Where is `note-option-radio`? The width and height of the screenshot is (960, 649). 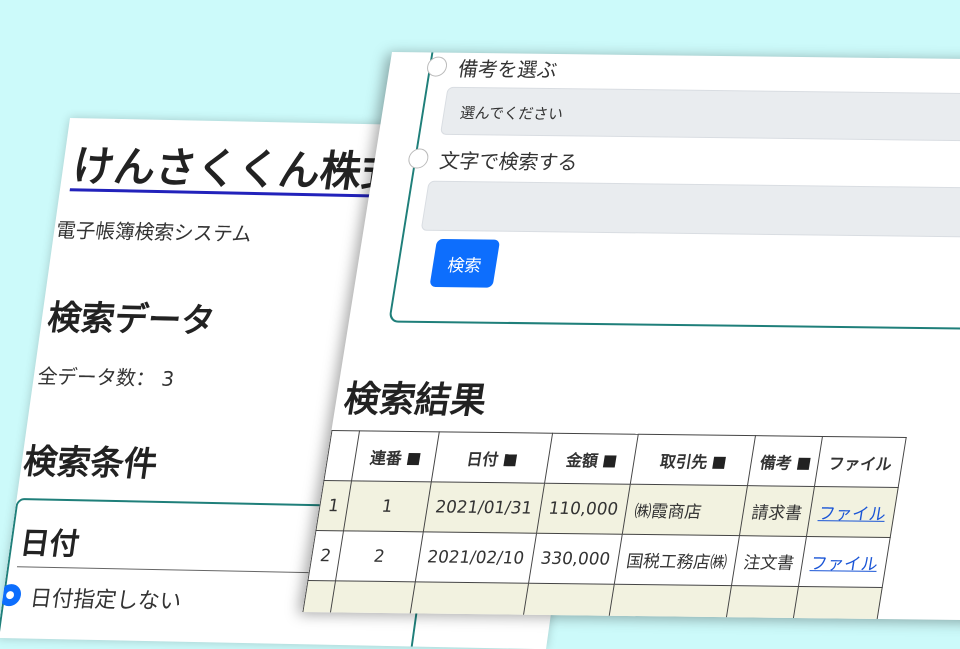 note-option-radio is located at coordinates (437, 66).